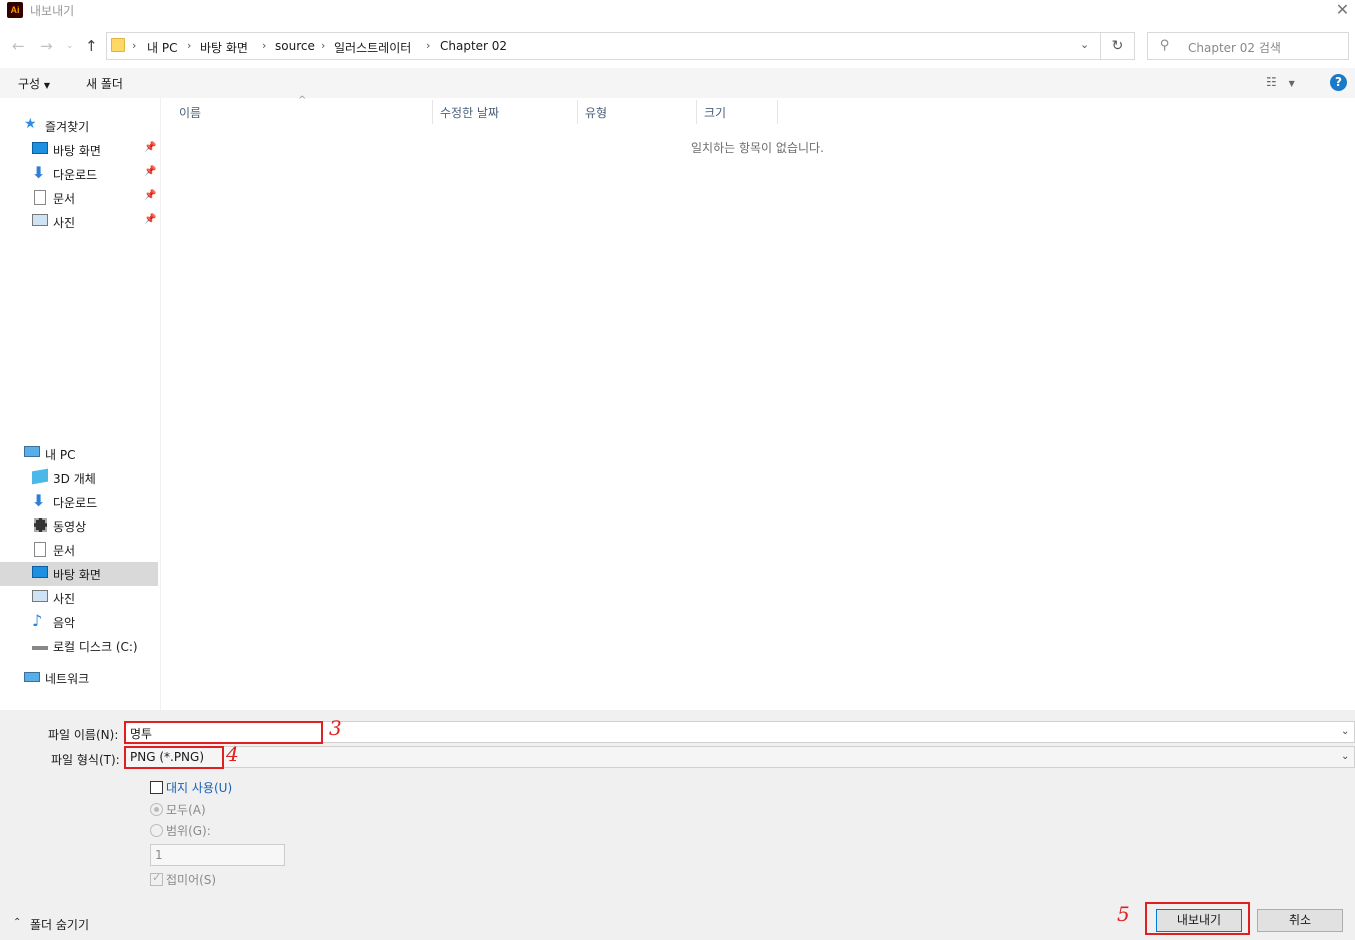 This screenshot has height=940, width=1355. Describe the element at coordinates (79, 198) in the screenshot. I see `sidebar-item-documents: 문서 📌` at that location.